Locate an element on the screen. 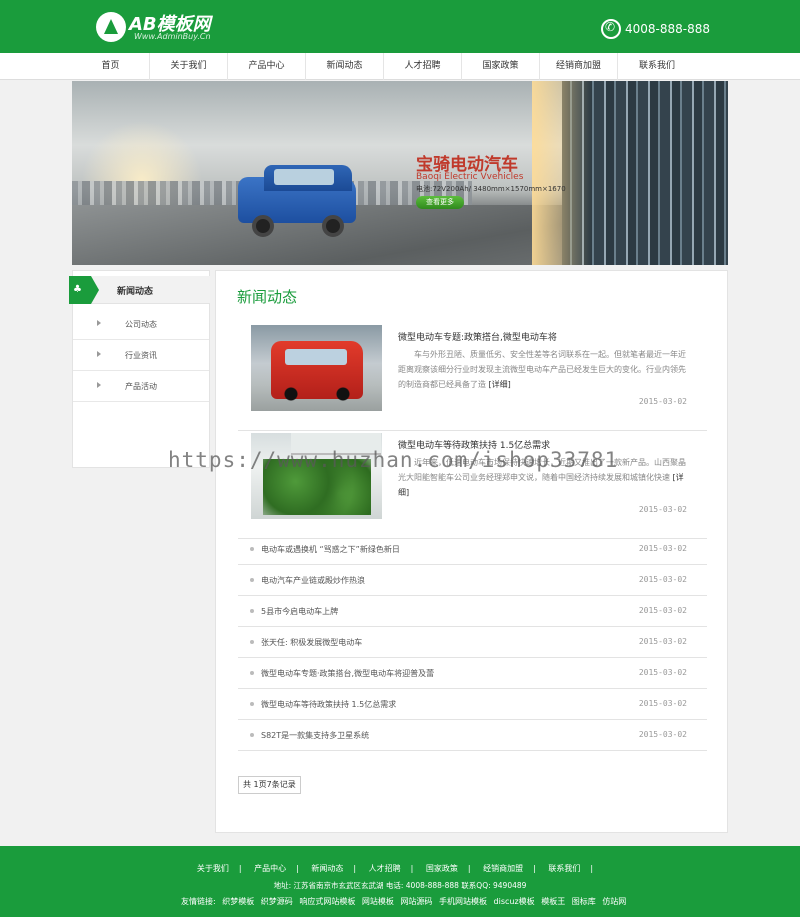 The height and width of the screenshot is (917, 800). news-title: 微型电动车专题:政策搭台,微型电动车将 is located at coordinates (477, 336).